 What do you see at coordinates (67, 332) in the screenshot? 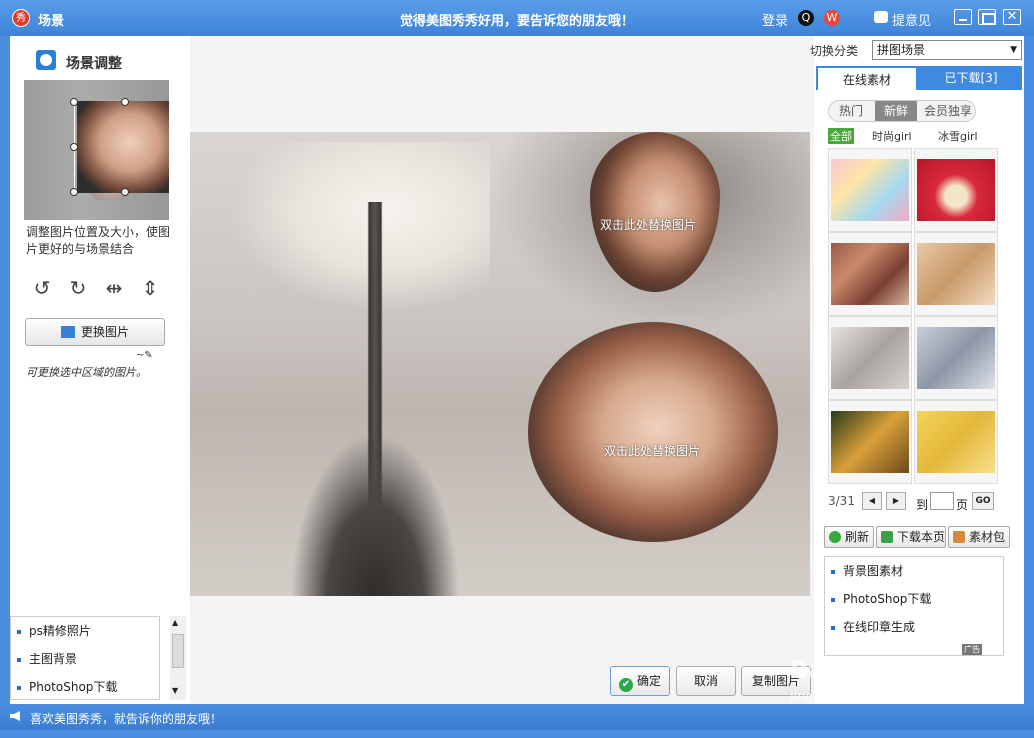
I see `replace-image-icon` at bounding box center [67, 332].